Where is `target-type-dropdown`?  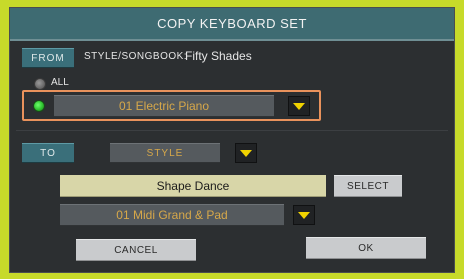 target-type-dropdown is located at coordinates (246, 153).